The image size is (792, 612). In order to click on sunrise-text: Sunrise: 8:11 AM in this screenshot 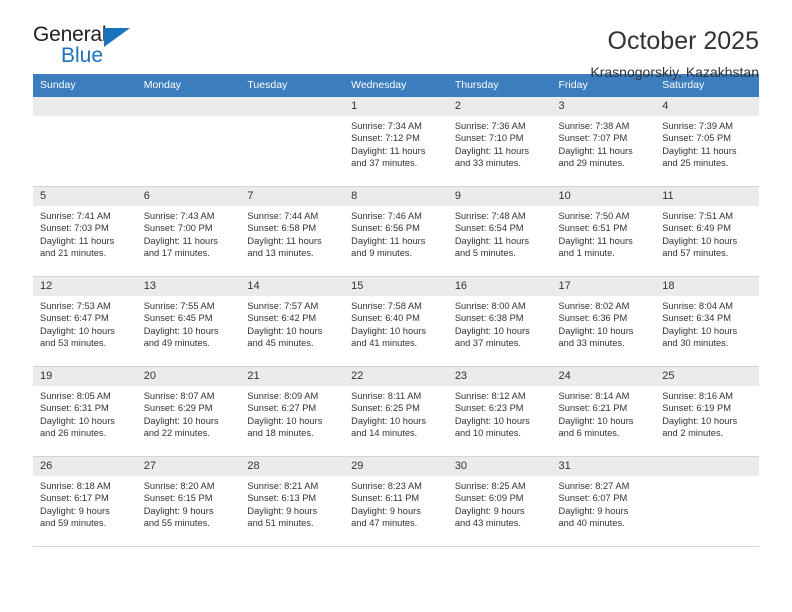, I will do `click(386, 396)`.